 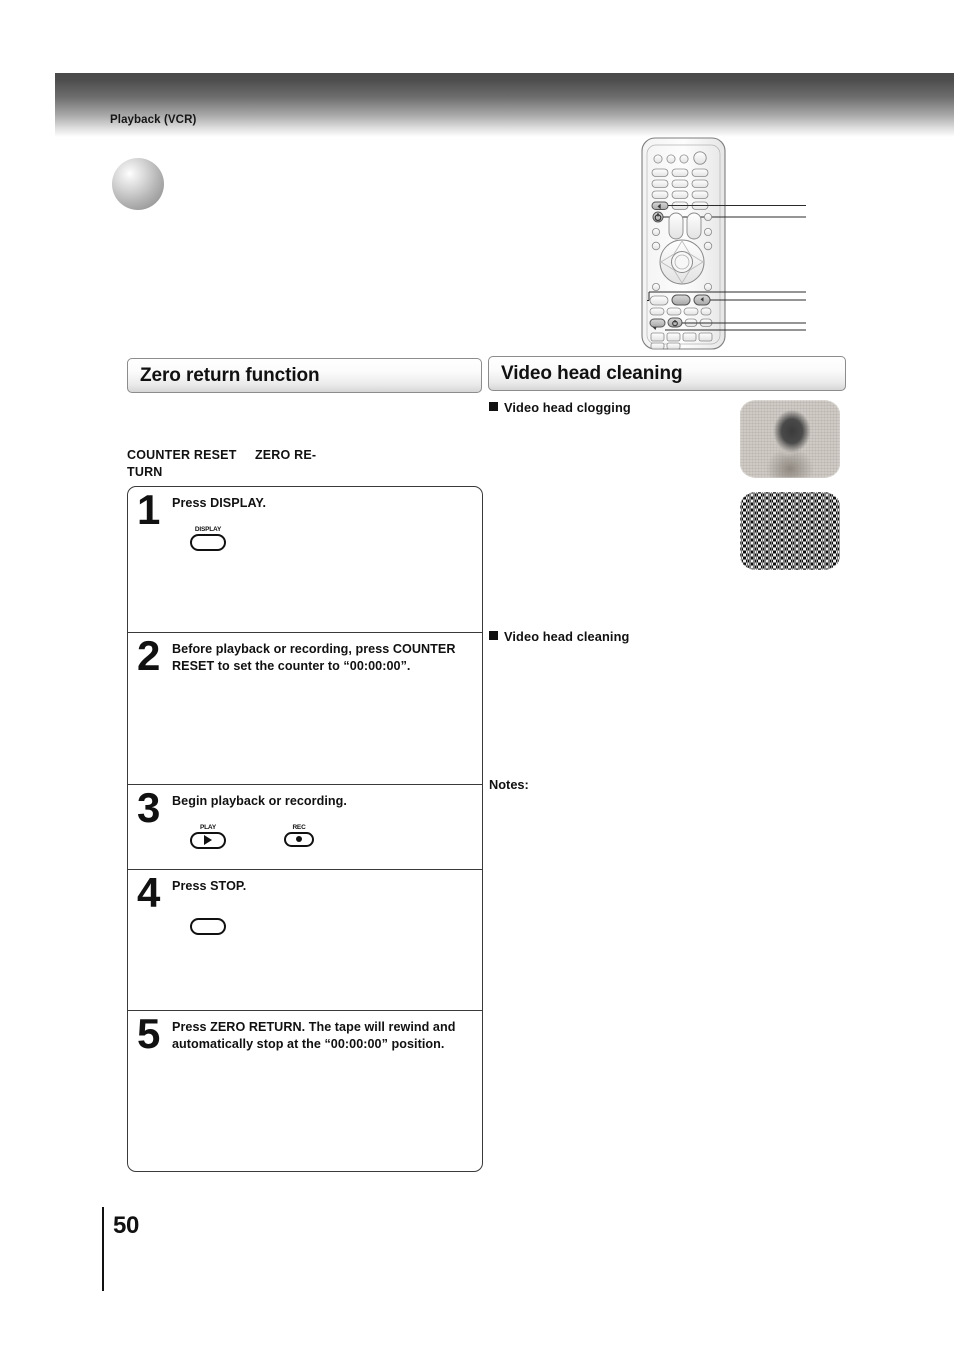 I want to click on display-button-illustration: DISPLAY, so click(x=208, y=538).